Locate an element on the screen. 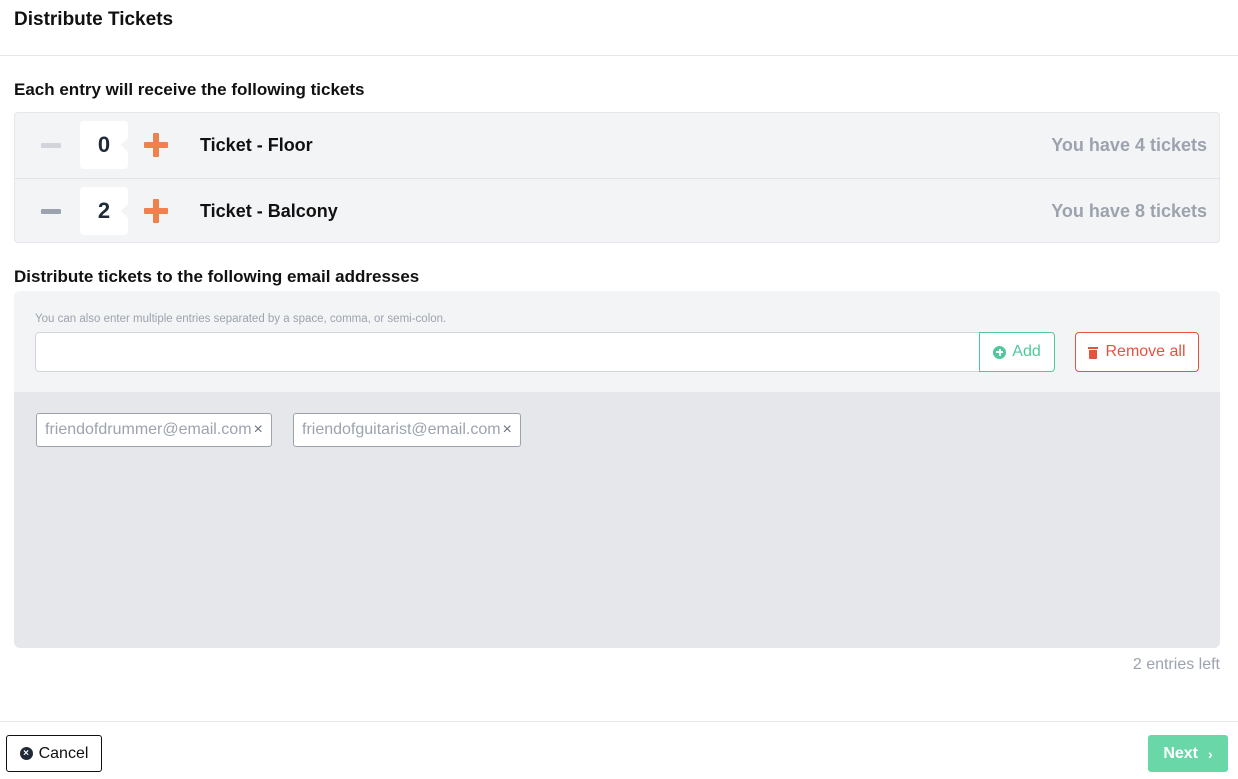 Image resolution: width=1238 pixels, height=779 pixels. quantity-floor: 0 is located at coordinates (100, 145).